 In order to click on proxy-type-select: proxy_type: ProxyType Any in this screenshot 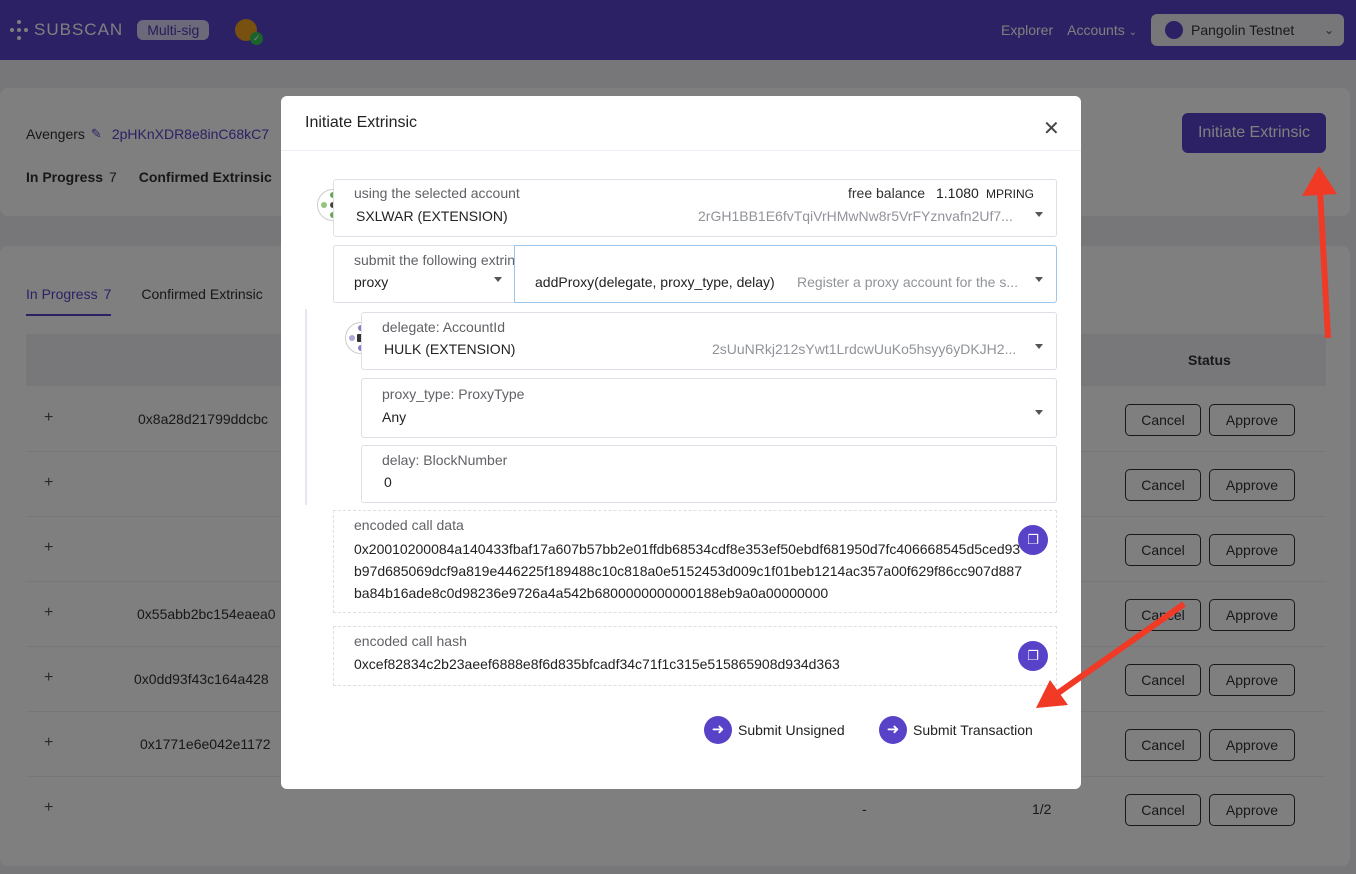, I will do `click(709, 408)`.